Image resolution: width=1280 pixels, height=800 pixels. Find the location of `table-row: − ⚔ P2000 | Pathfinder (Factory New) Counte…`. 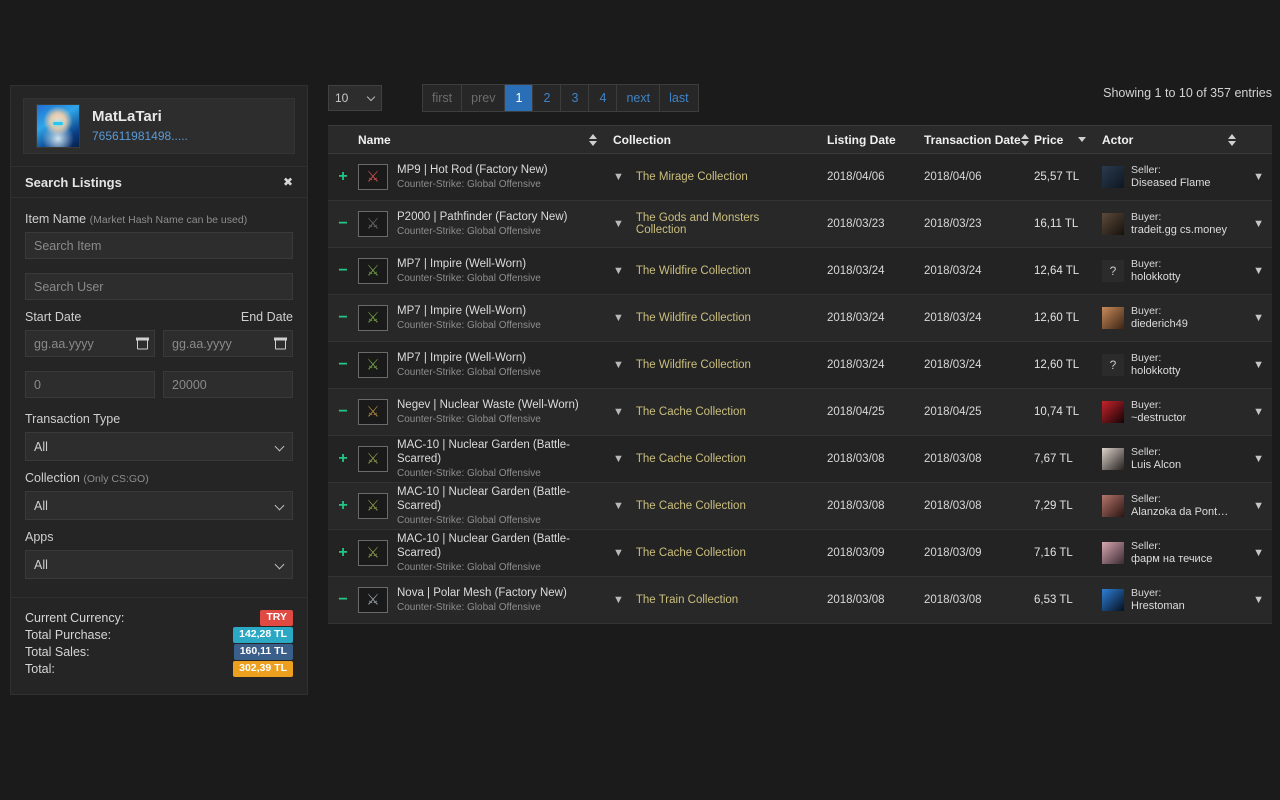

table-row: − ⚔ P2000 | Pathfinder (Factory New) Counte… is located at coordinates (800, 224).